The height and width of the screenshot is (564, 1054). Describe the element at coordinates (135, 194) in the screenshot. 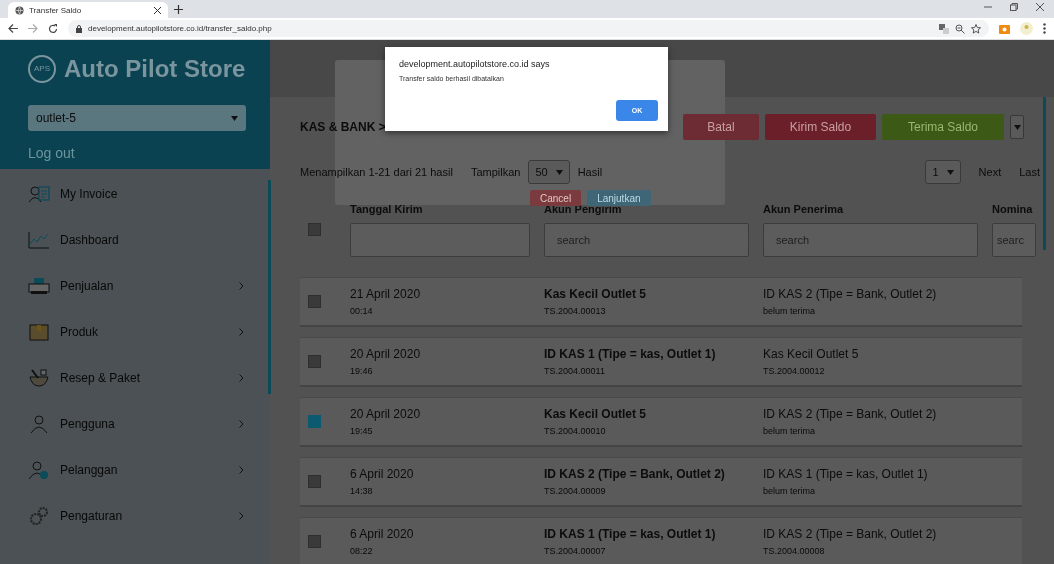

I see `sidebar-item: My Invoice` at that location.